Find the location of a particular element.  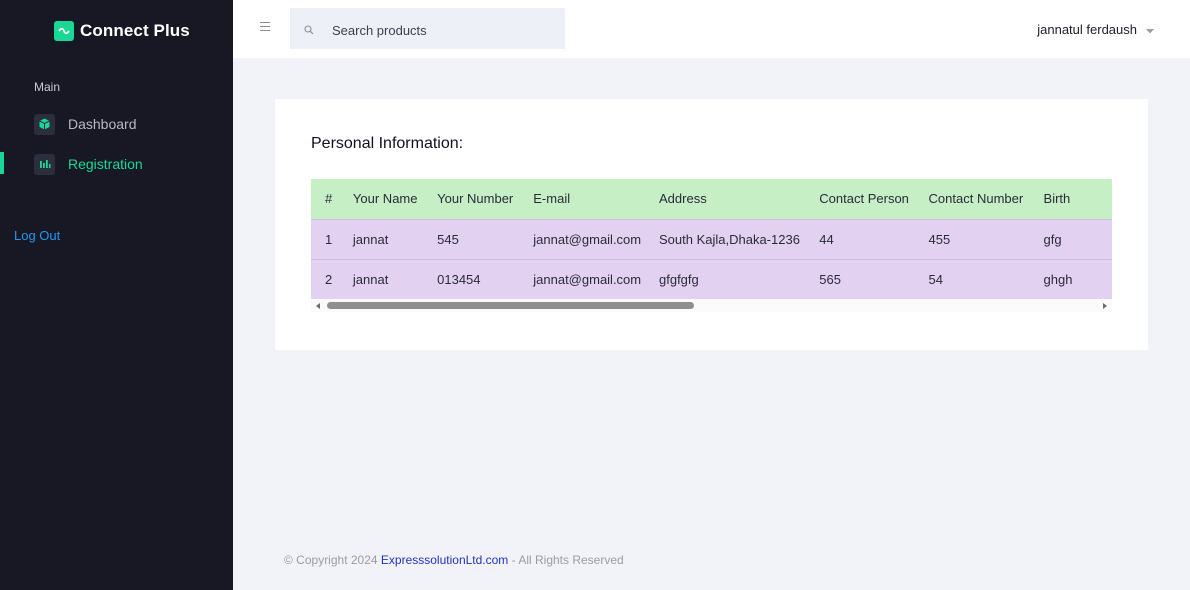

card-title: Personal Information: is located at coordinates (387, 143).